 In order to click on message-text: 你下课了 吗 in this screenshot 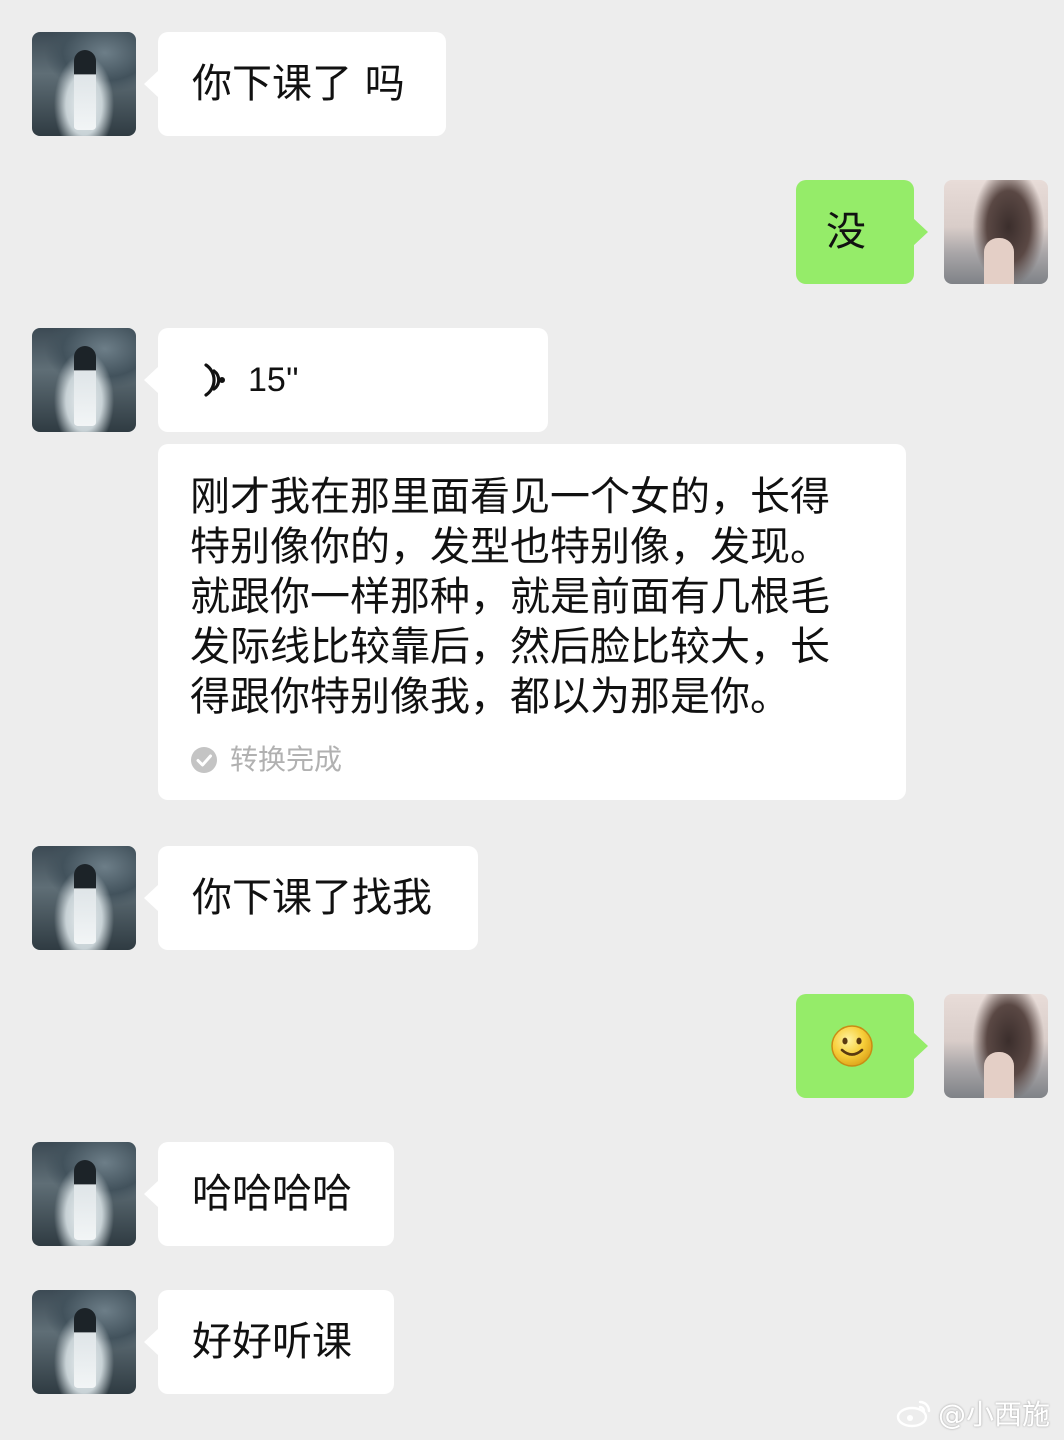, I will do `click(298, 84)`.